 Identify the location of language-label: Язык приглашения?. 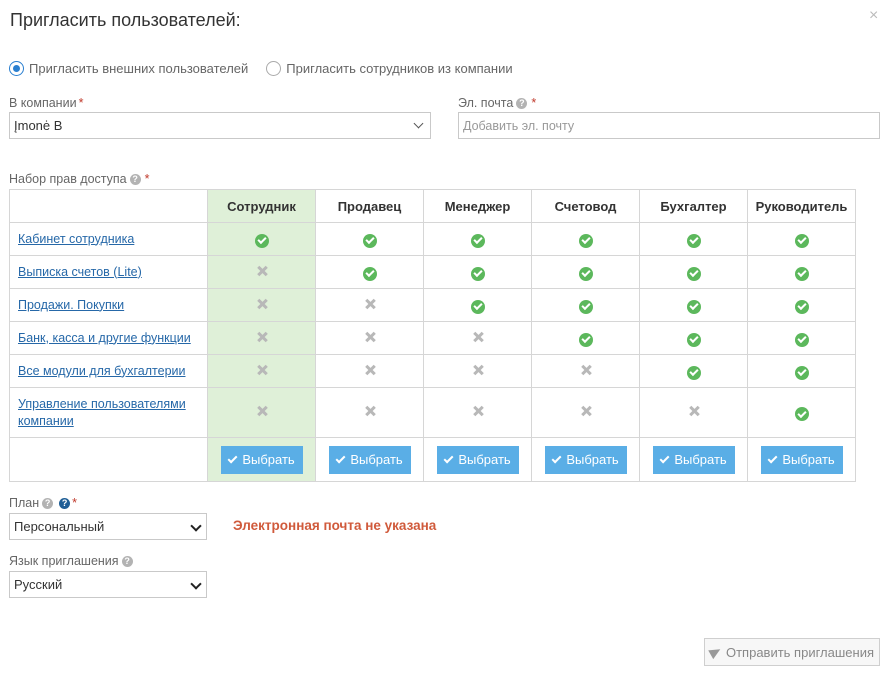
(71, 561).